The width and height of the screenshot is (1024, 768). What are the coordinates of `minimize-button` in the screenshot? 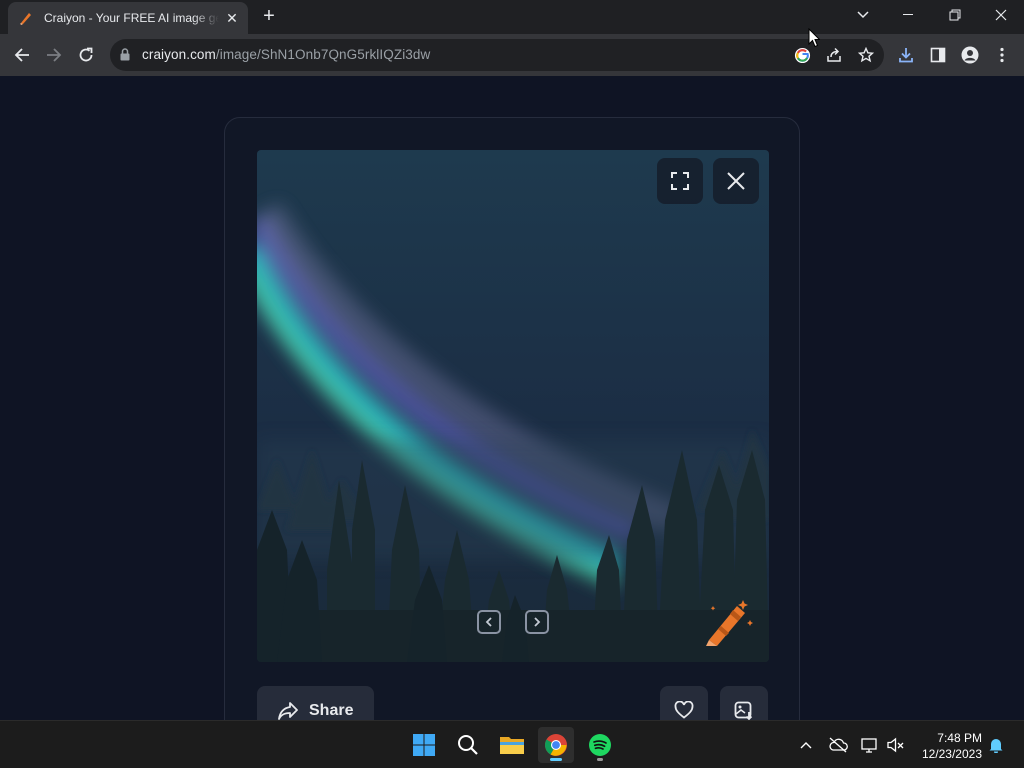 It's located at (909, 15).